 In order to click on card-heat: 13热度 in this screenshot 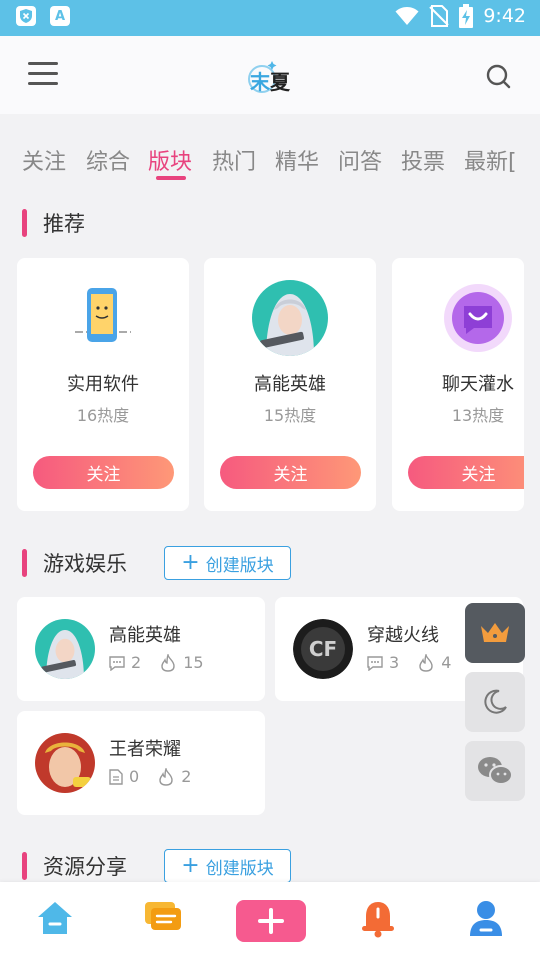, I will do `click(478, 415)`.